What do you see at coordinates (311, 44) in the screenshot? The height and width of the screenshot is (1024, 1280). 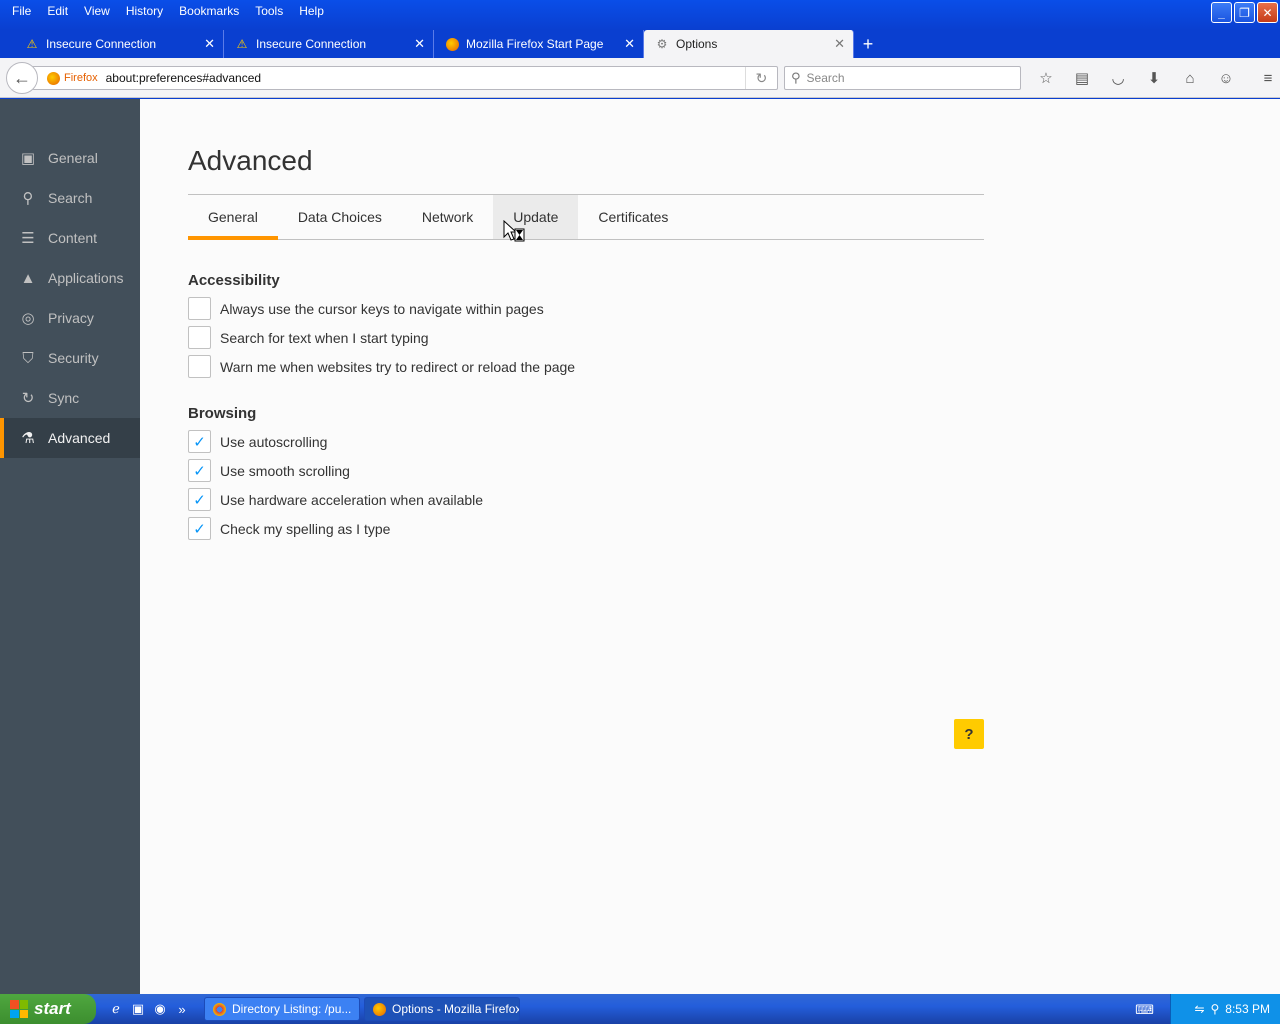 I see `tab-title: Insecure Connection` at bounding box center [311, 44].